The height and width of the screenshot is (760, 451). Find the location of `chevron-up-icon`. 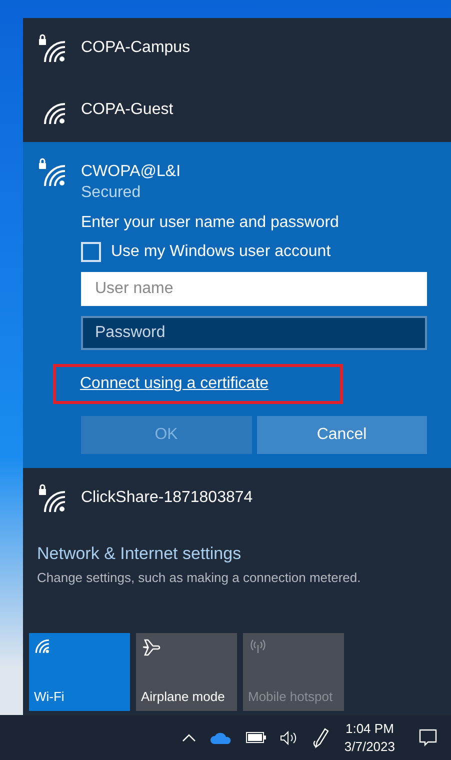

chevron-up-icon is located at coordinates (189, 738).